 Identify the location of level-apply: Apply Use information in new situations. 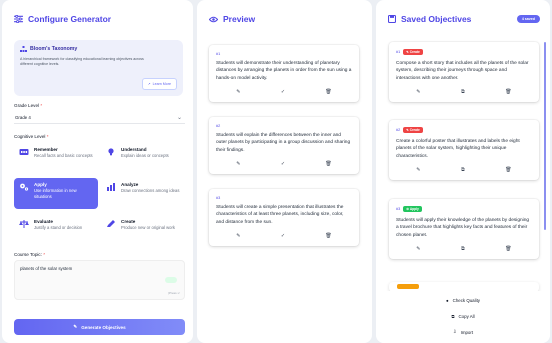
(56, 193).